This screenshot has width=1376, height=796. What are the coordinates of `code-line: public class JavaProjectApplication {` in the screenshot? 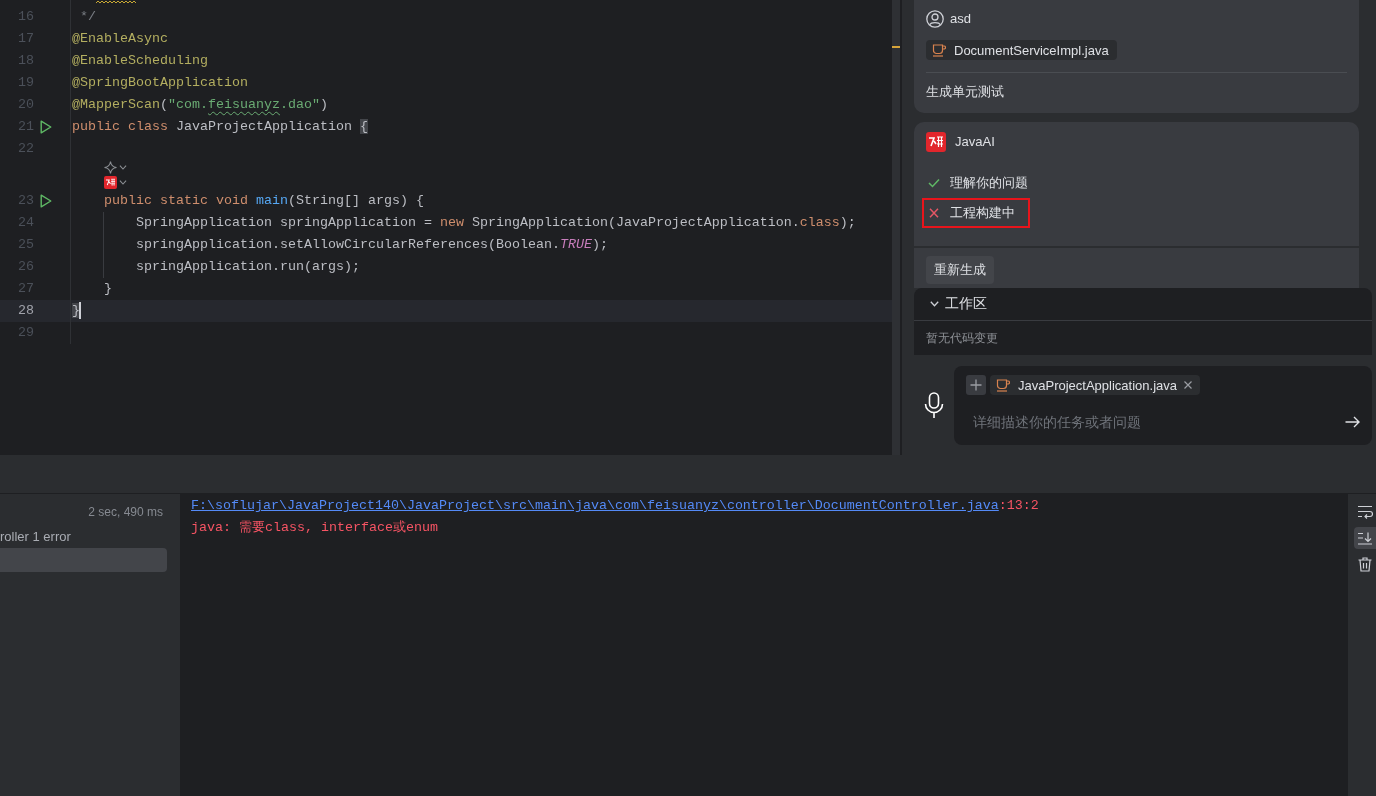 It's located at (219, 127).